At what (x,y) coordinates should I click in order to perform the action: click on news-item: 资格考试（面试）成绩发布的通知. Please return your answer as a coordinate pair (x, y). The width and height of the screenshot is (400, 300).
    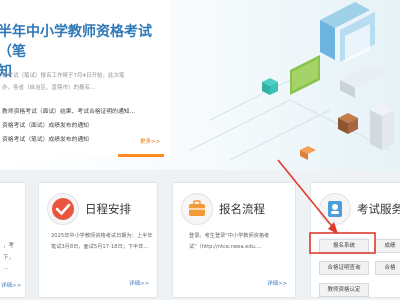
    Looking at the image, I should click on (84, 126).